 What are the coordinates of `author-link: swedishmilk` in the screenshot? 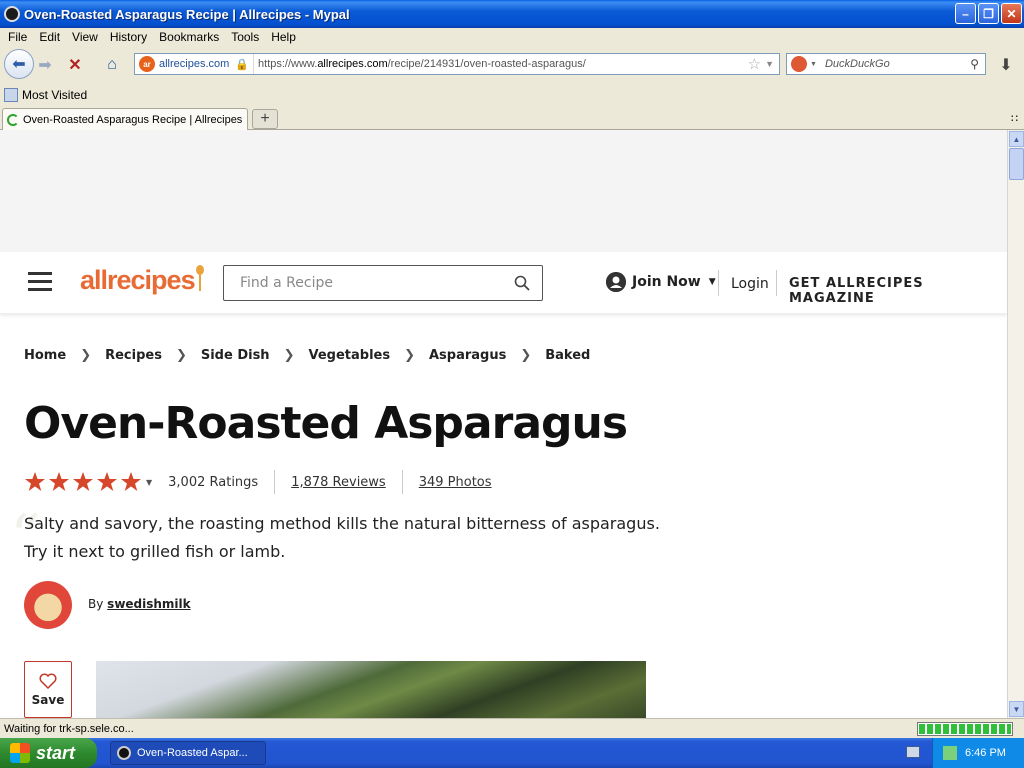 It's located at (148, 604).